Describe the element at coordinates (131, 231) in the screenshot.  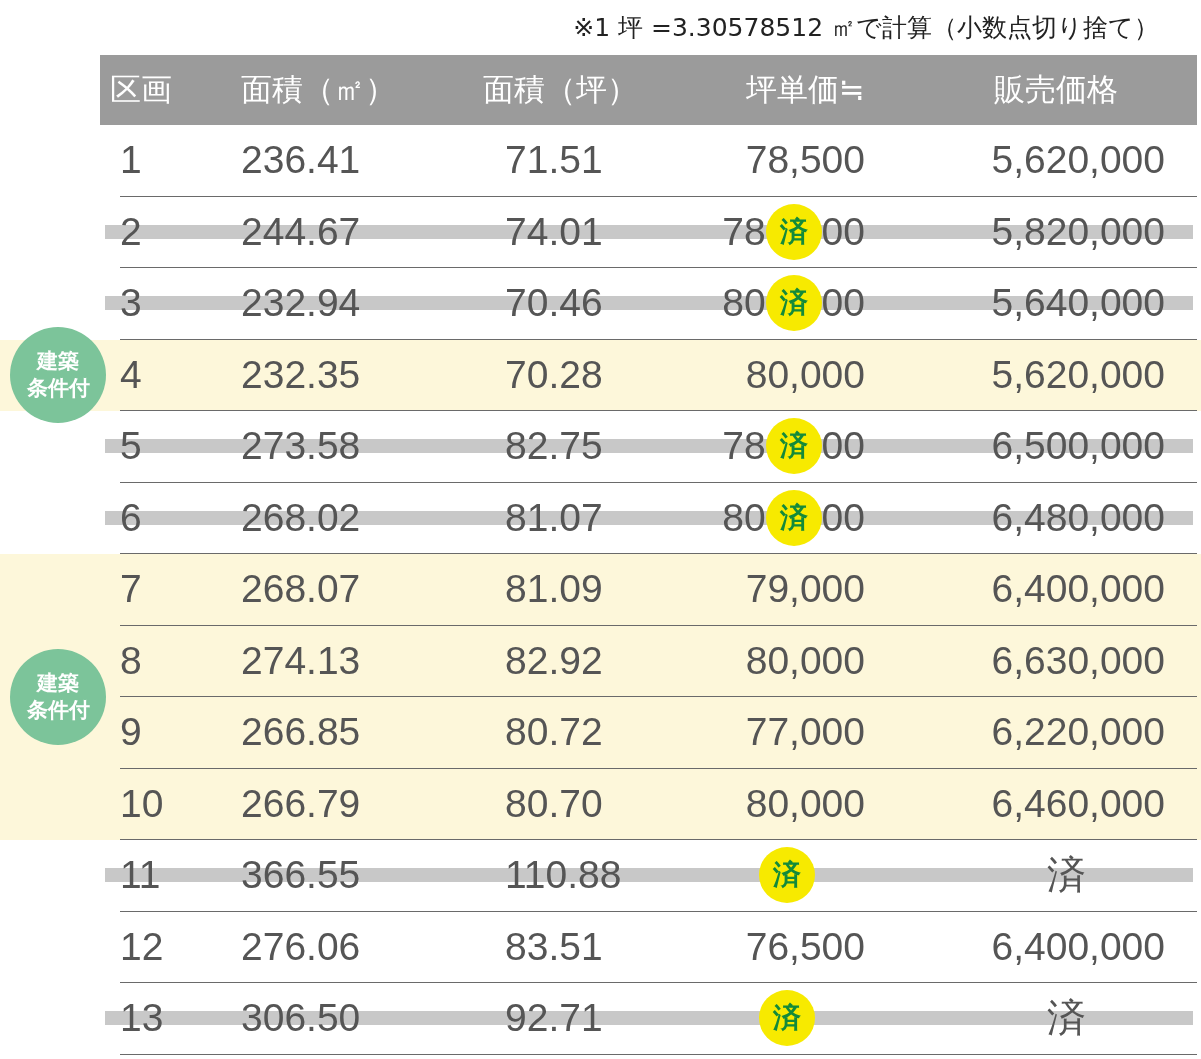
I see `table-cell-text: 2` at that location.